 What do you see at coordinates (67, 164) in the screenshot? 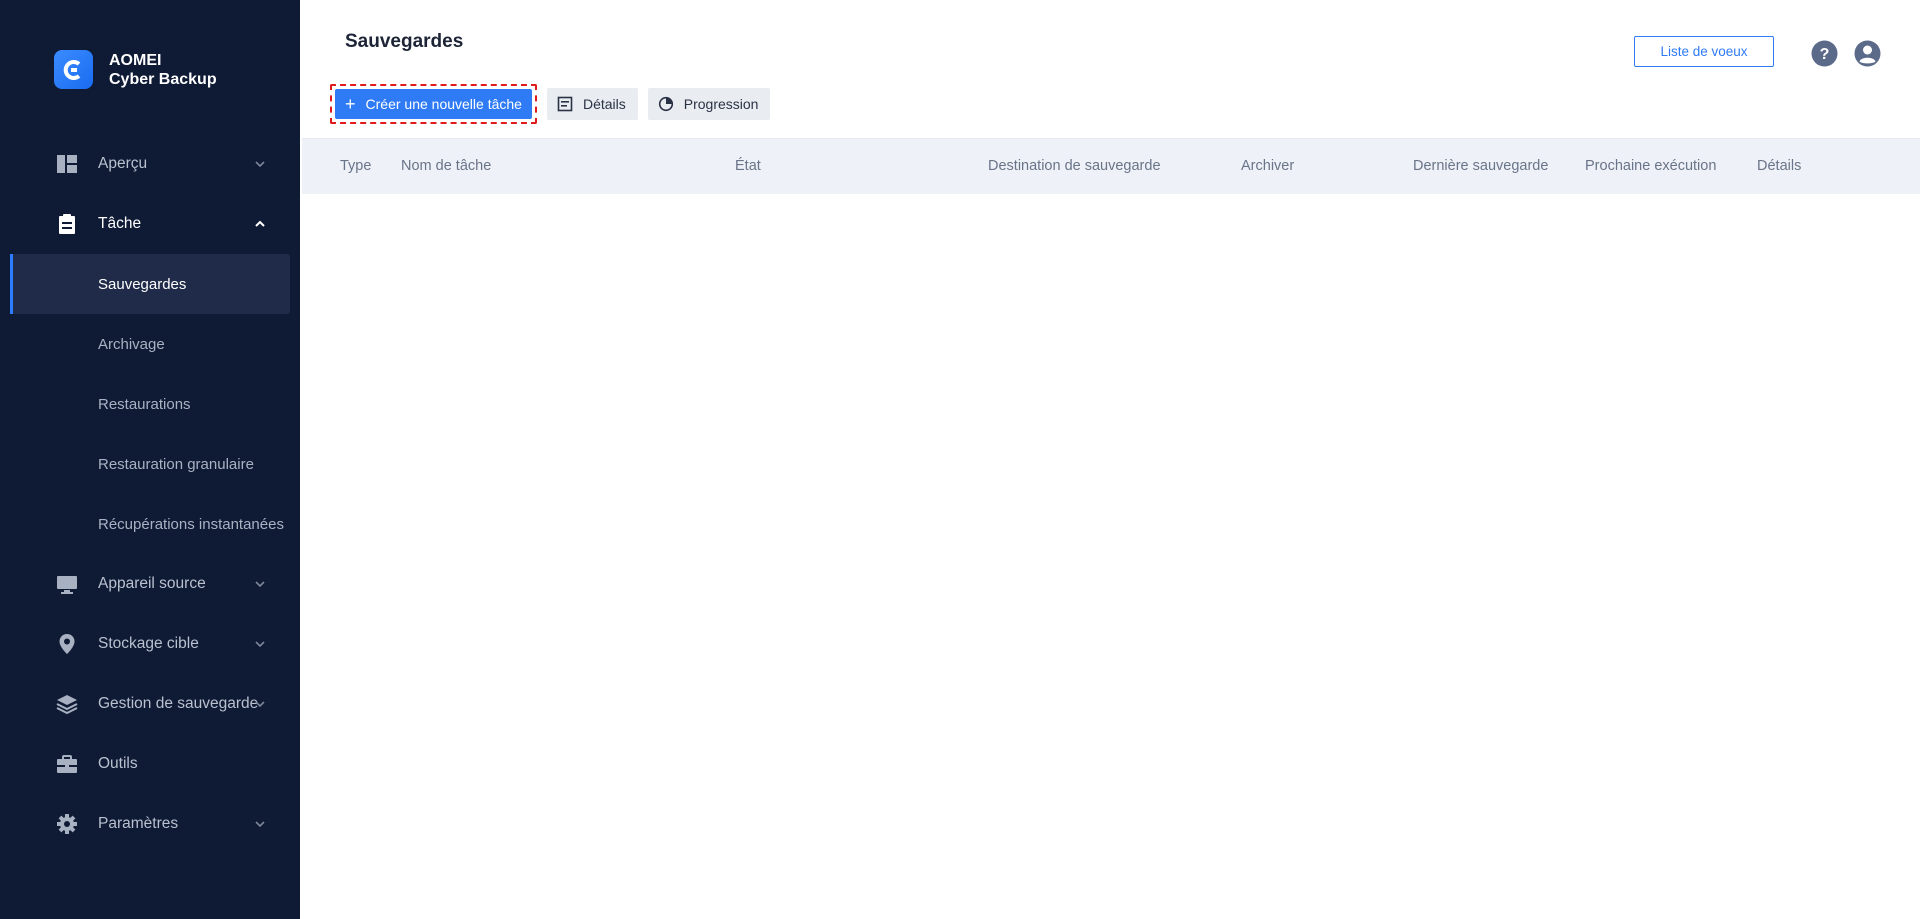
I see `dashboard-icon` at bounding box center [67, 164].